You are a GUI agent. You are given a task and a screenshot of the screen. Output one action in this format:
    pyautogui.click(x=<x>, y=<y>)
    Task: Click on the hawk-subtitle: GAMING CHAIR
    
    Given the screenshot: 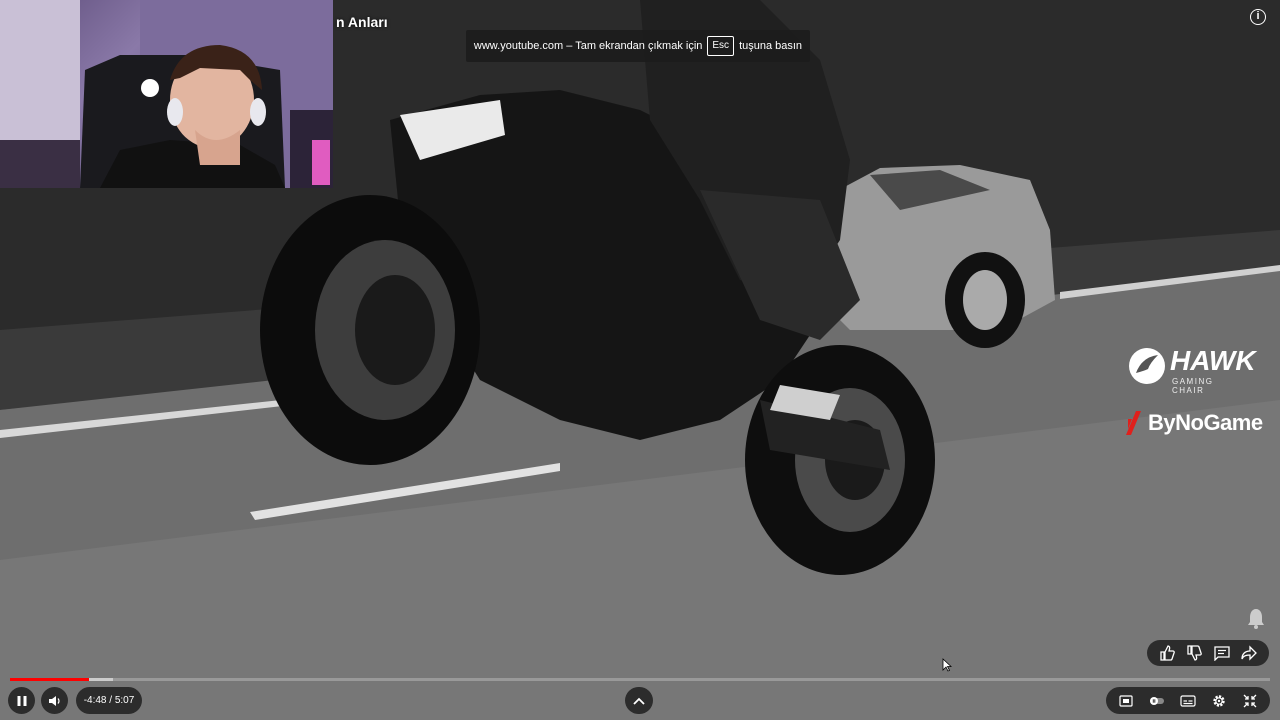 What is the action you would take?
    pyautogui.click(x=1193, y=386)
    